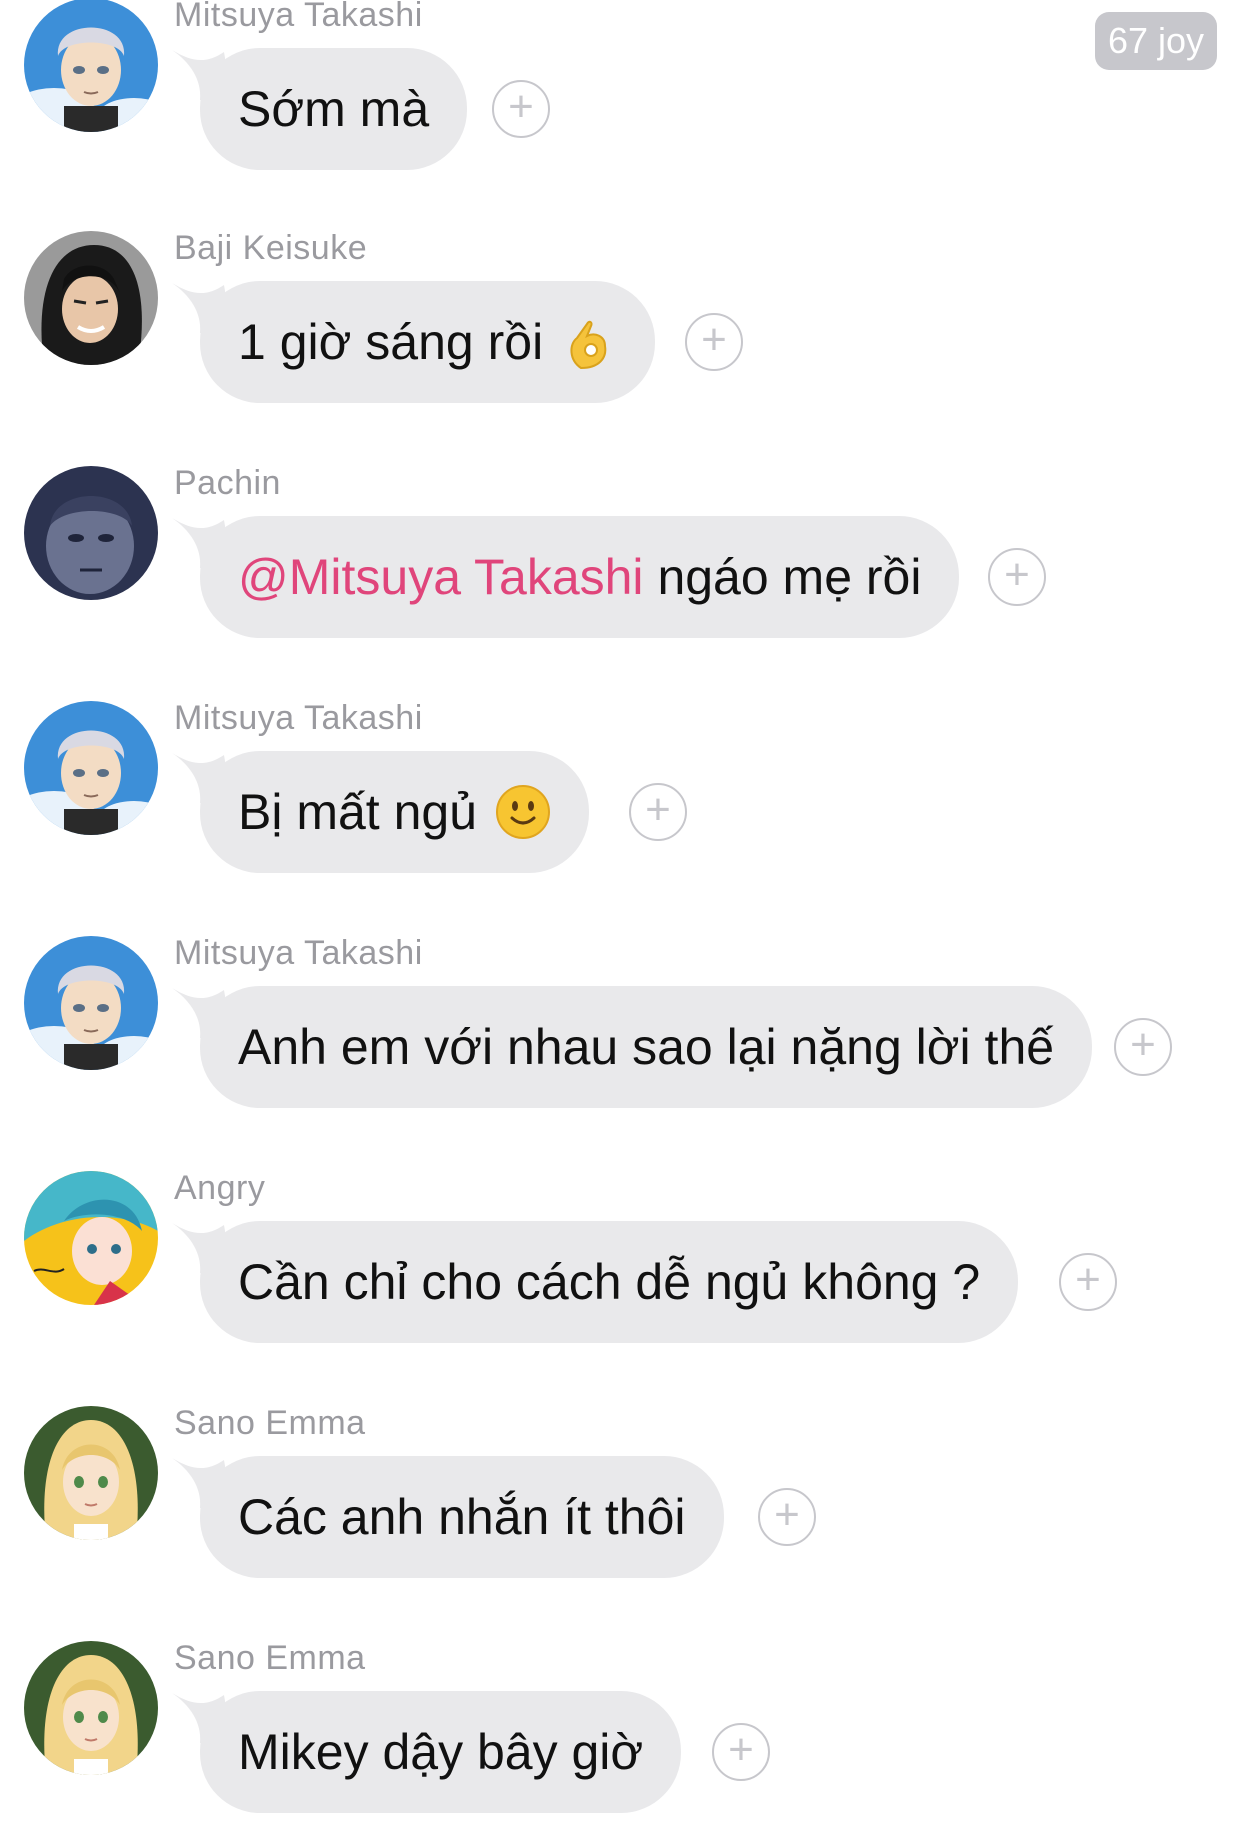 The height and width of the screenshot is (1843, 1241). Describe the element at coordinates (441, 577) in the screenshot. I see `mention-link: @Mitsuya Takashi` at that location.